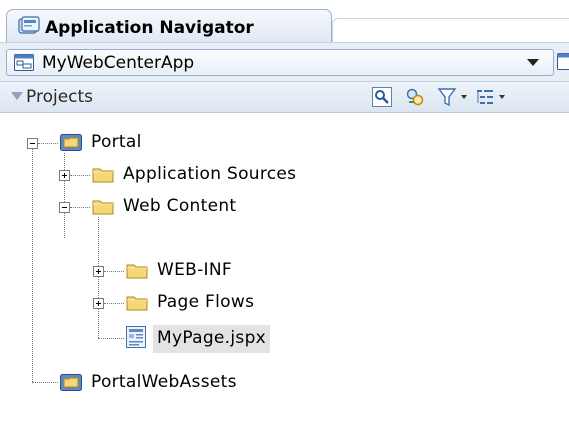 Image resolution: width=569 pixels, height=430 pixels. Describe the element at coordinates (136, 337) in the screenshot. I see `jspx-file-icon` at that location.